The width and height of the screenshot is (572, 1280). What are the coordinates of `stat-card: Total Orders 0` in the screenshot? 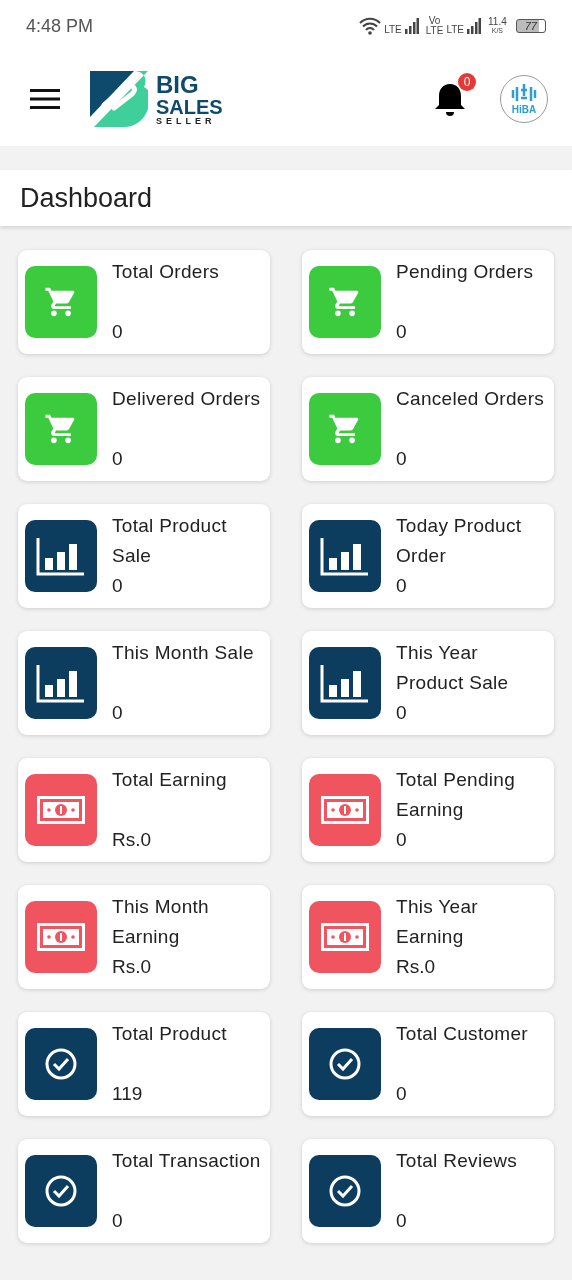 It's located at (144, 302).